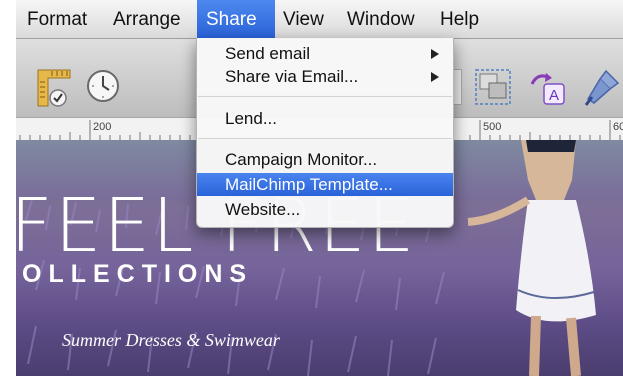 This screenshot has width=623, height=376. What do you see at coordinates (603, 87) in the screenshot?
I see `brush-icon` at bounding box center [603, 87].